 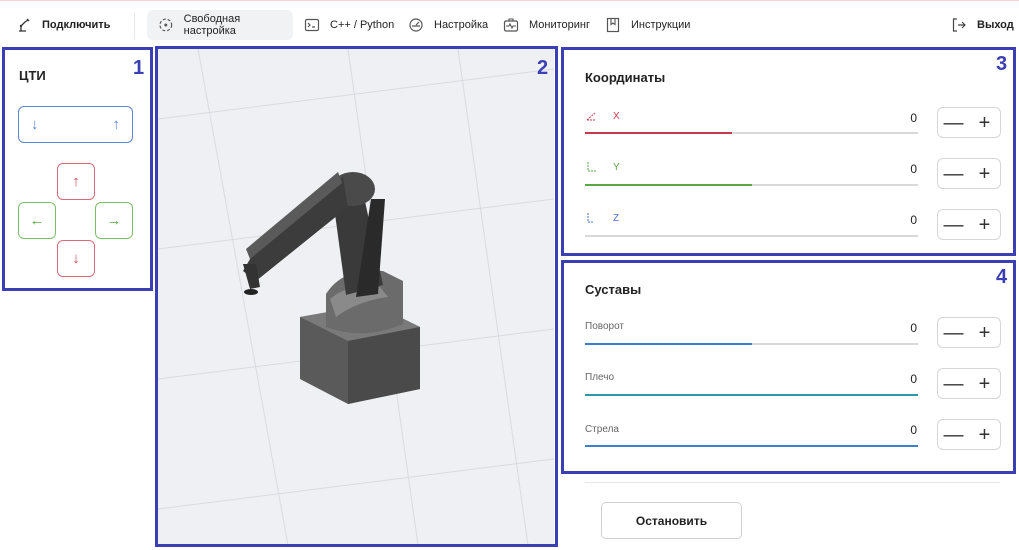 What do you see at coordinates (543, 68) in the screenshot?
I see `marker-2: 2` at bounding box center [543, 68].